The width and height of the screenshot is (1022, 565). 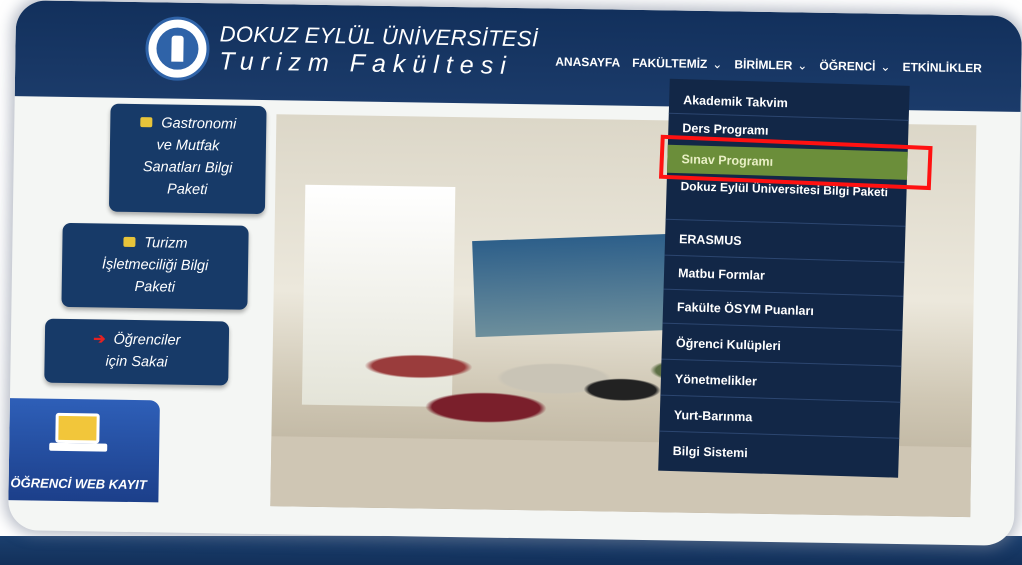 What do you see at coordinates (188, 146) in the screenshot?
I see `button-line: ve Mutfak` at bounding box center [188, 146].